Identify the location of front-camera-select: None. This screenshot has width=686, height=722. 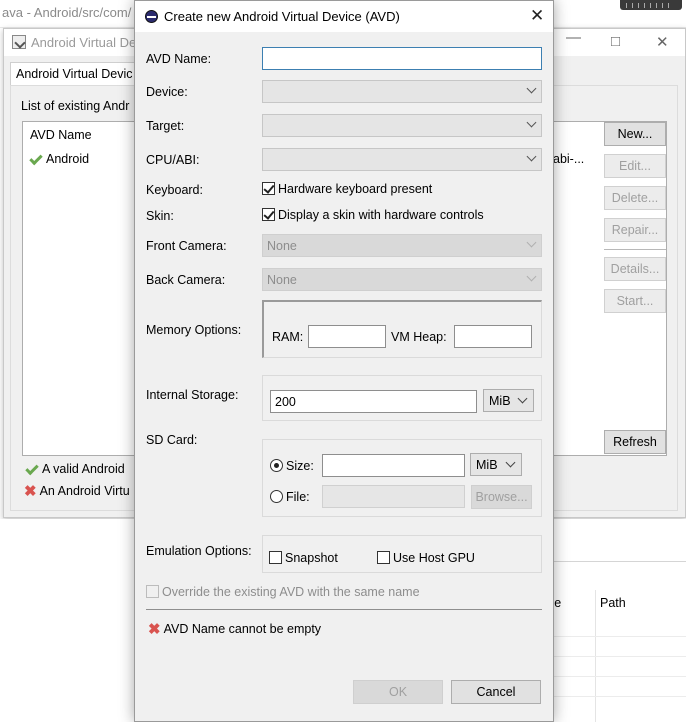
(402, 245).